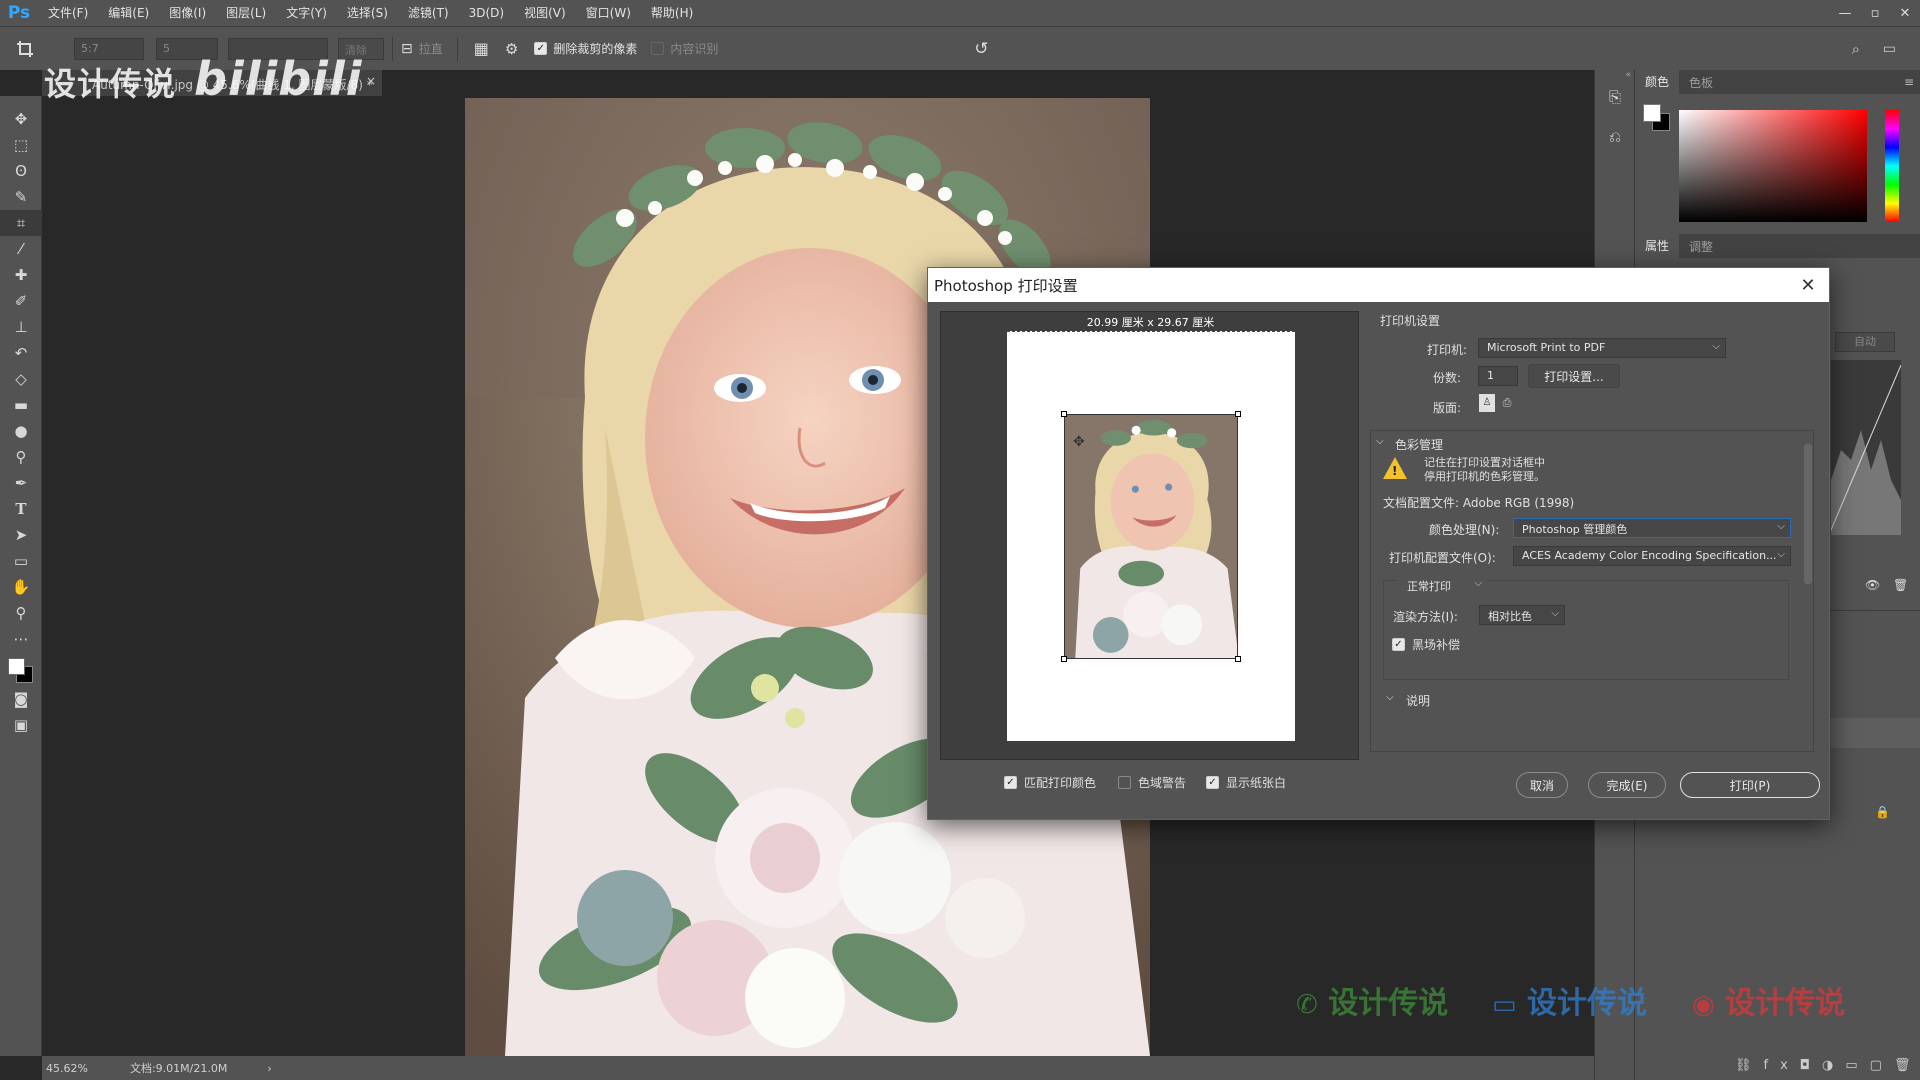  I want to click on black-point-checkbox: ✓, so click(1398, 644).